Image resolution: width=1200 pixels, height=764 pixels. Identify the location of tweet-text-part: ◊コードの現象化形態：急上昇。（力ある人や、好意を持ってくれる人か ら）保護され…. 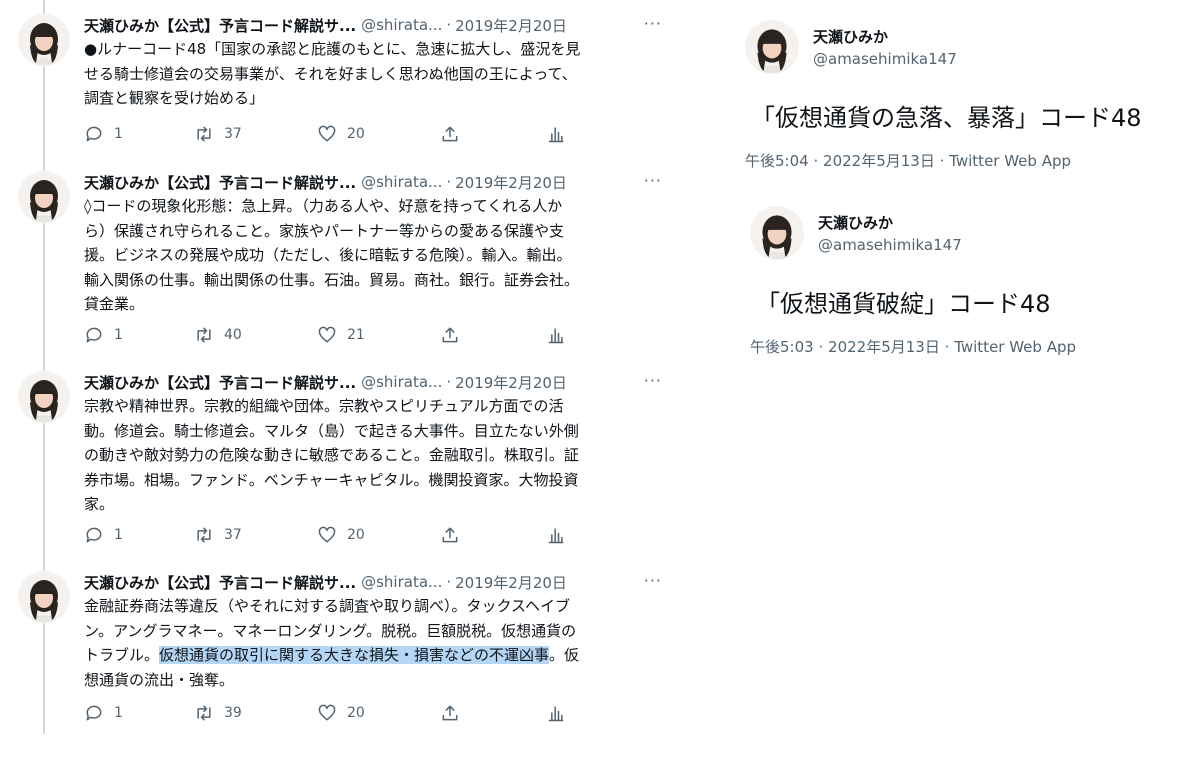
(332, 255).